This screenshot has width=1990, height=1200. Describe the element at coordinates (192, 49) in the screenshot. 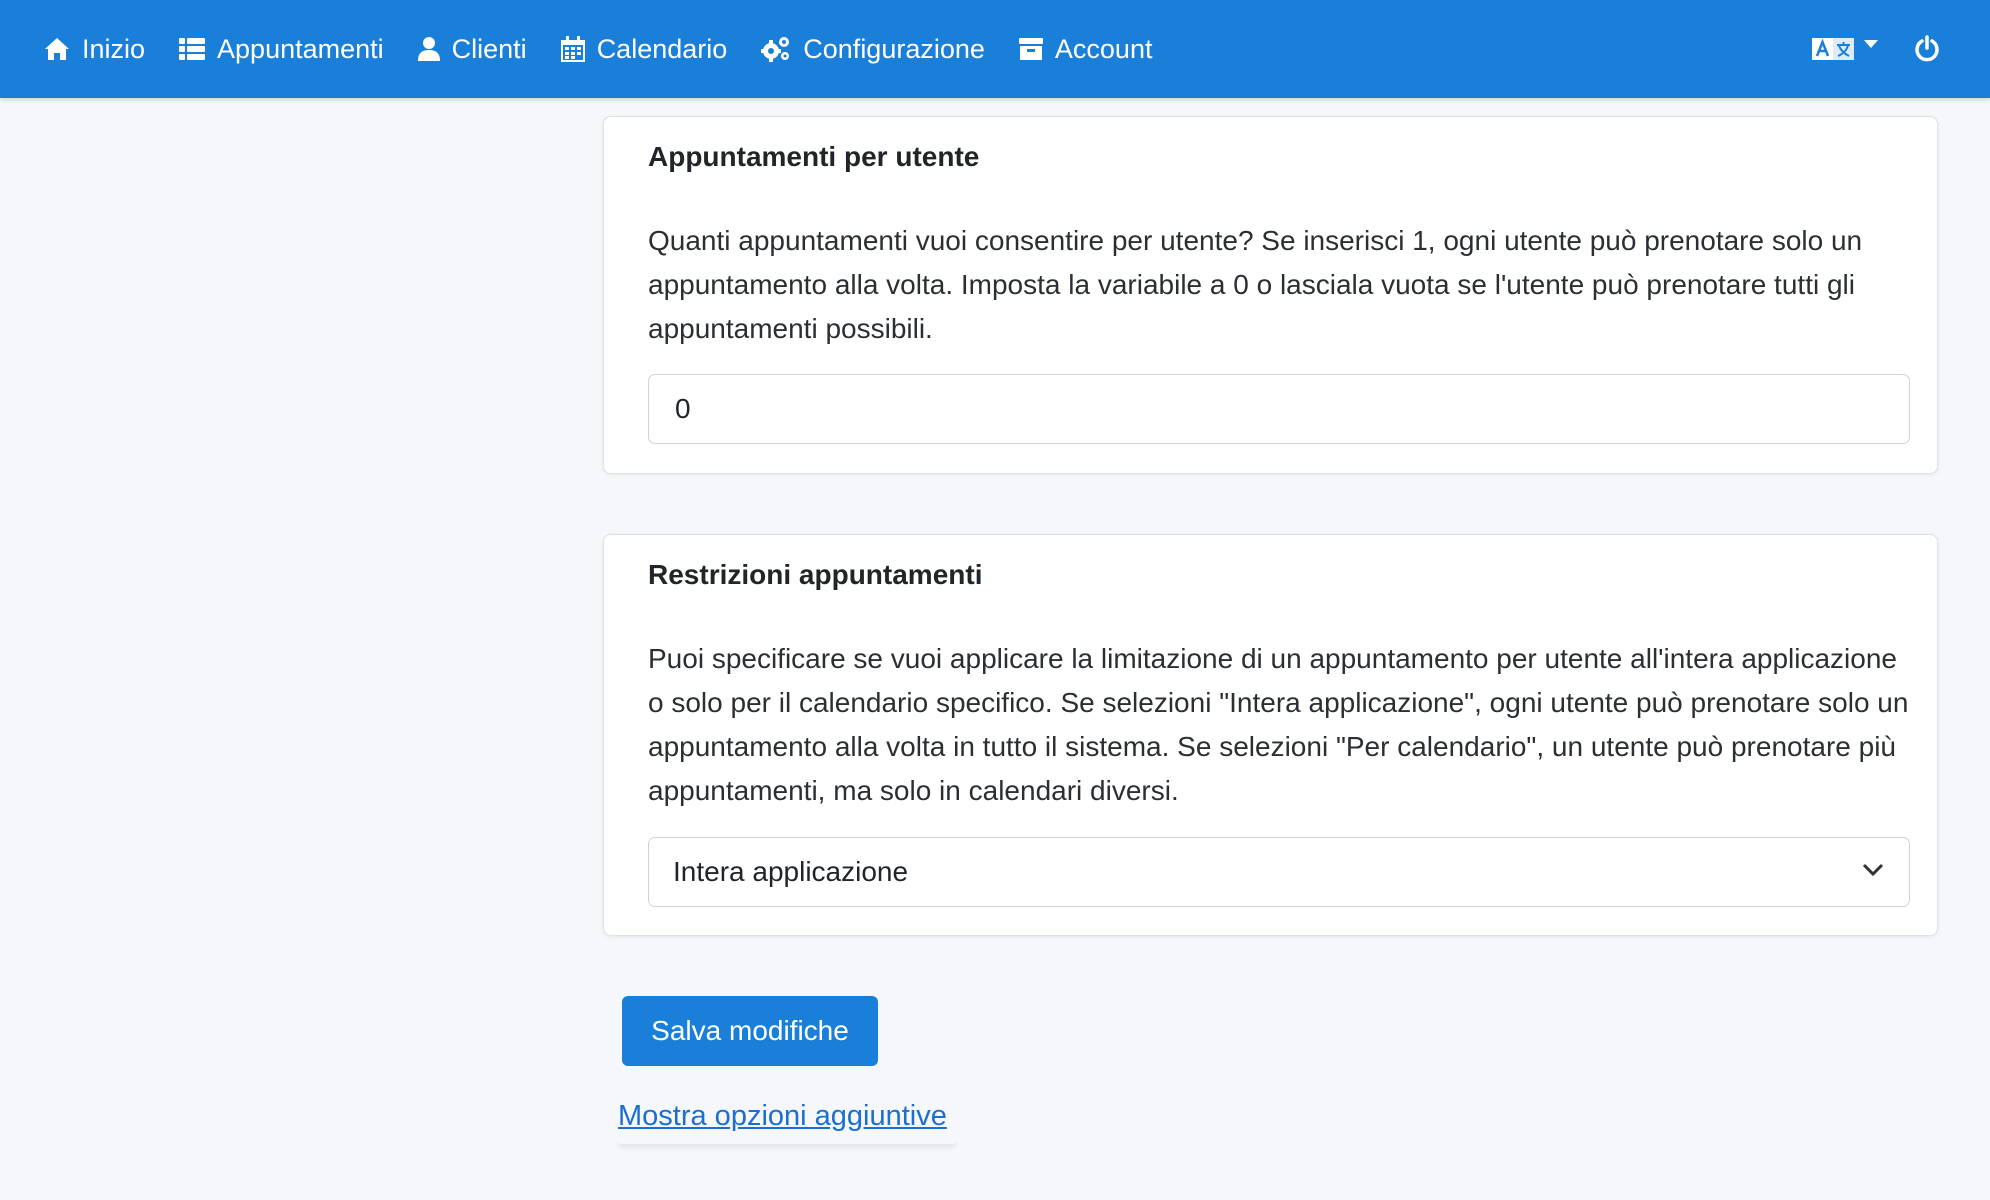

I see `list-icon` at that location.